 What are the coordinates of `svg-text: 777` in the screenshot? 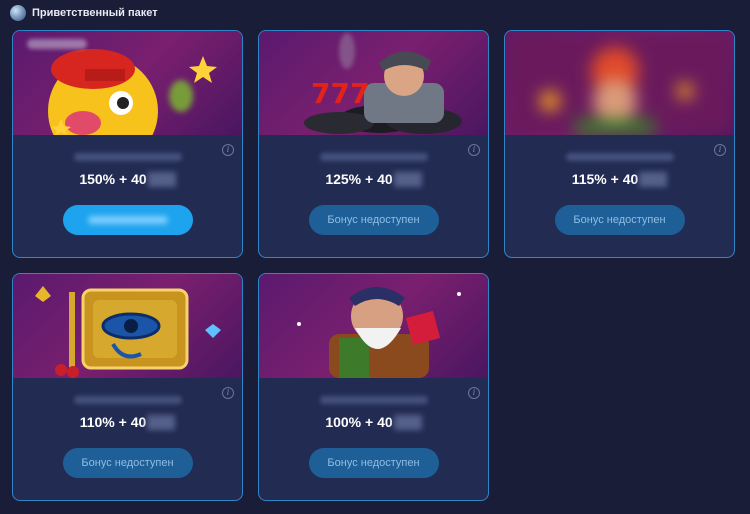 It's located at (340, 93).